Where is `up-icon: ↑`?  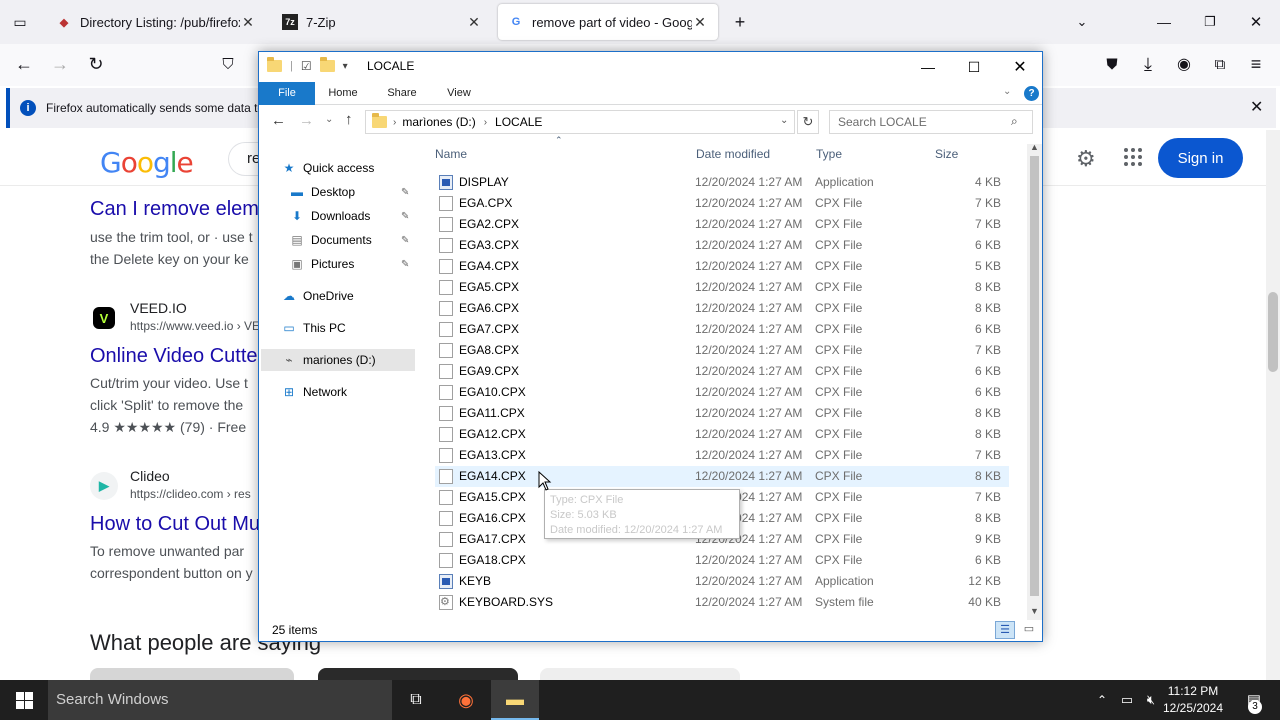 up-icon: ↑ is located at coordinates (349, 119).